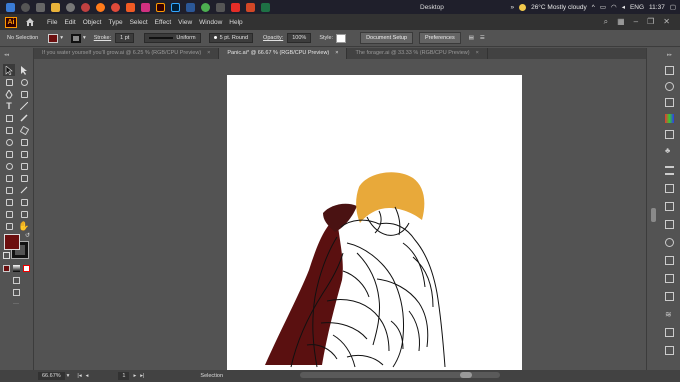 This screenshot has height=382, width=680. I want to click on word-icon, so click(190, 7).